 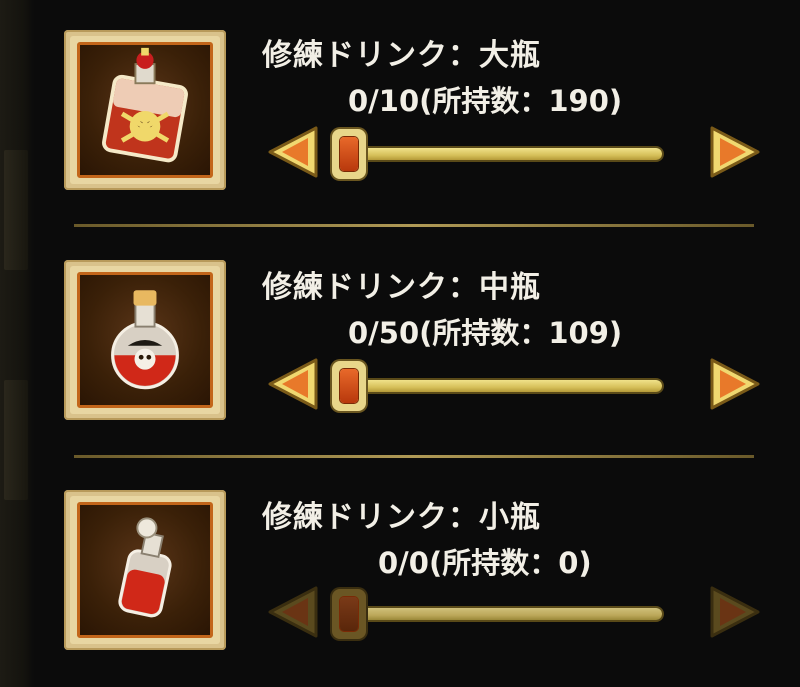 I want to click on item-title: 修練ドリンク：大瓶, so click(x=401, y=55).